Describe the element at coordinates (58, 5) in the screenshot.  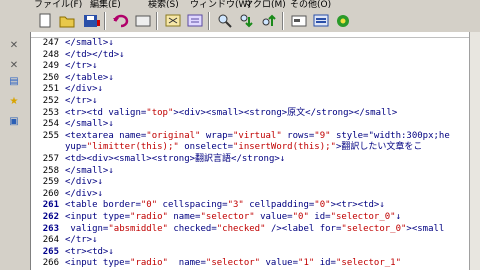
I see `menu-file: ファイル(F)` at that location.